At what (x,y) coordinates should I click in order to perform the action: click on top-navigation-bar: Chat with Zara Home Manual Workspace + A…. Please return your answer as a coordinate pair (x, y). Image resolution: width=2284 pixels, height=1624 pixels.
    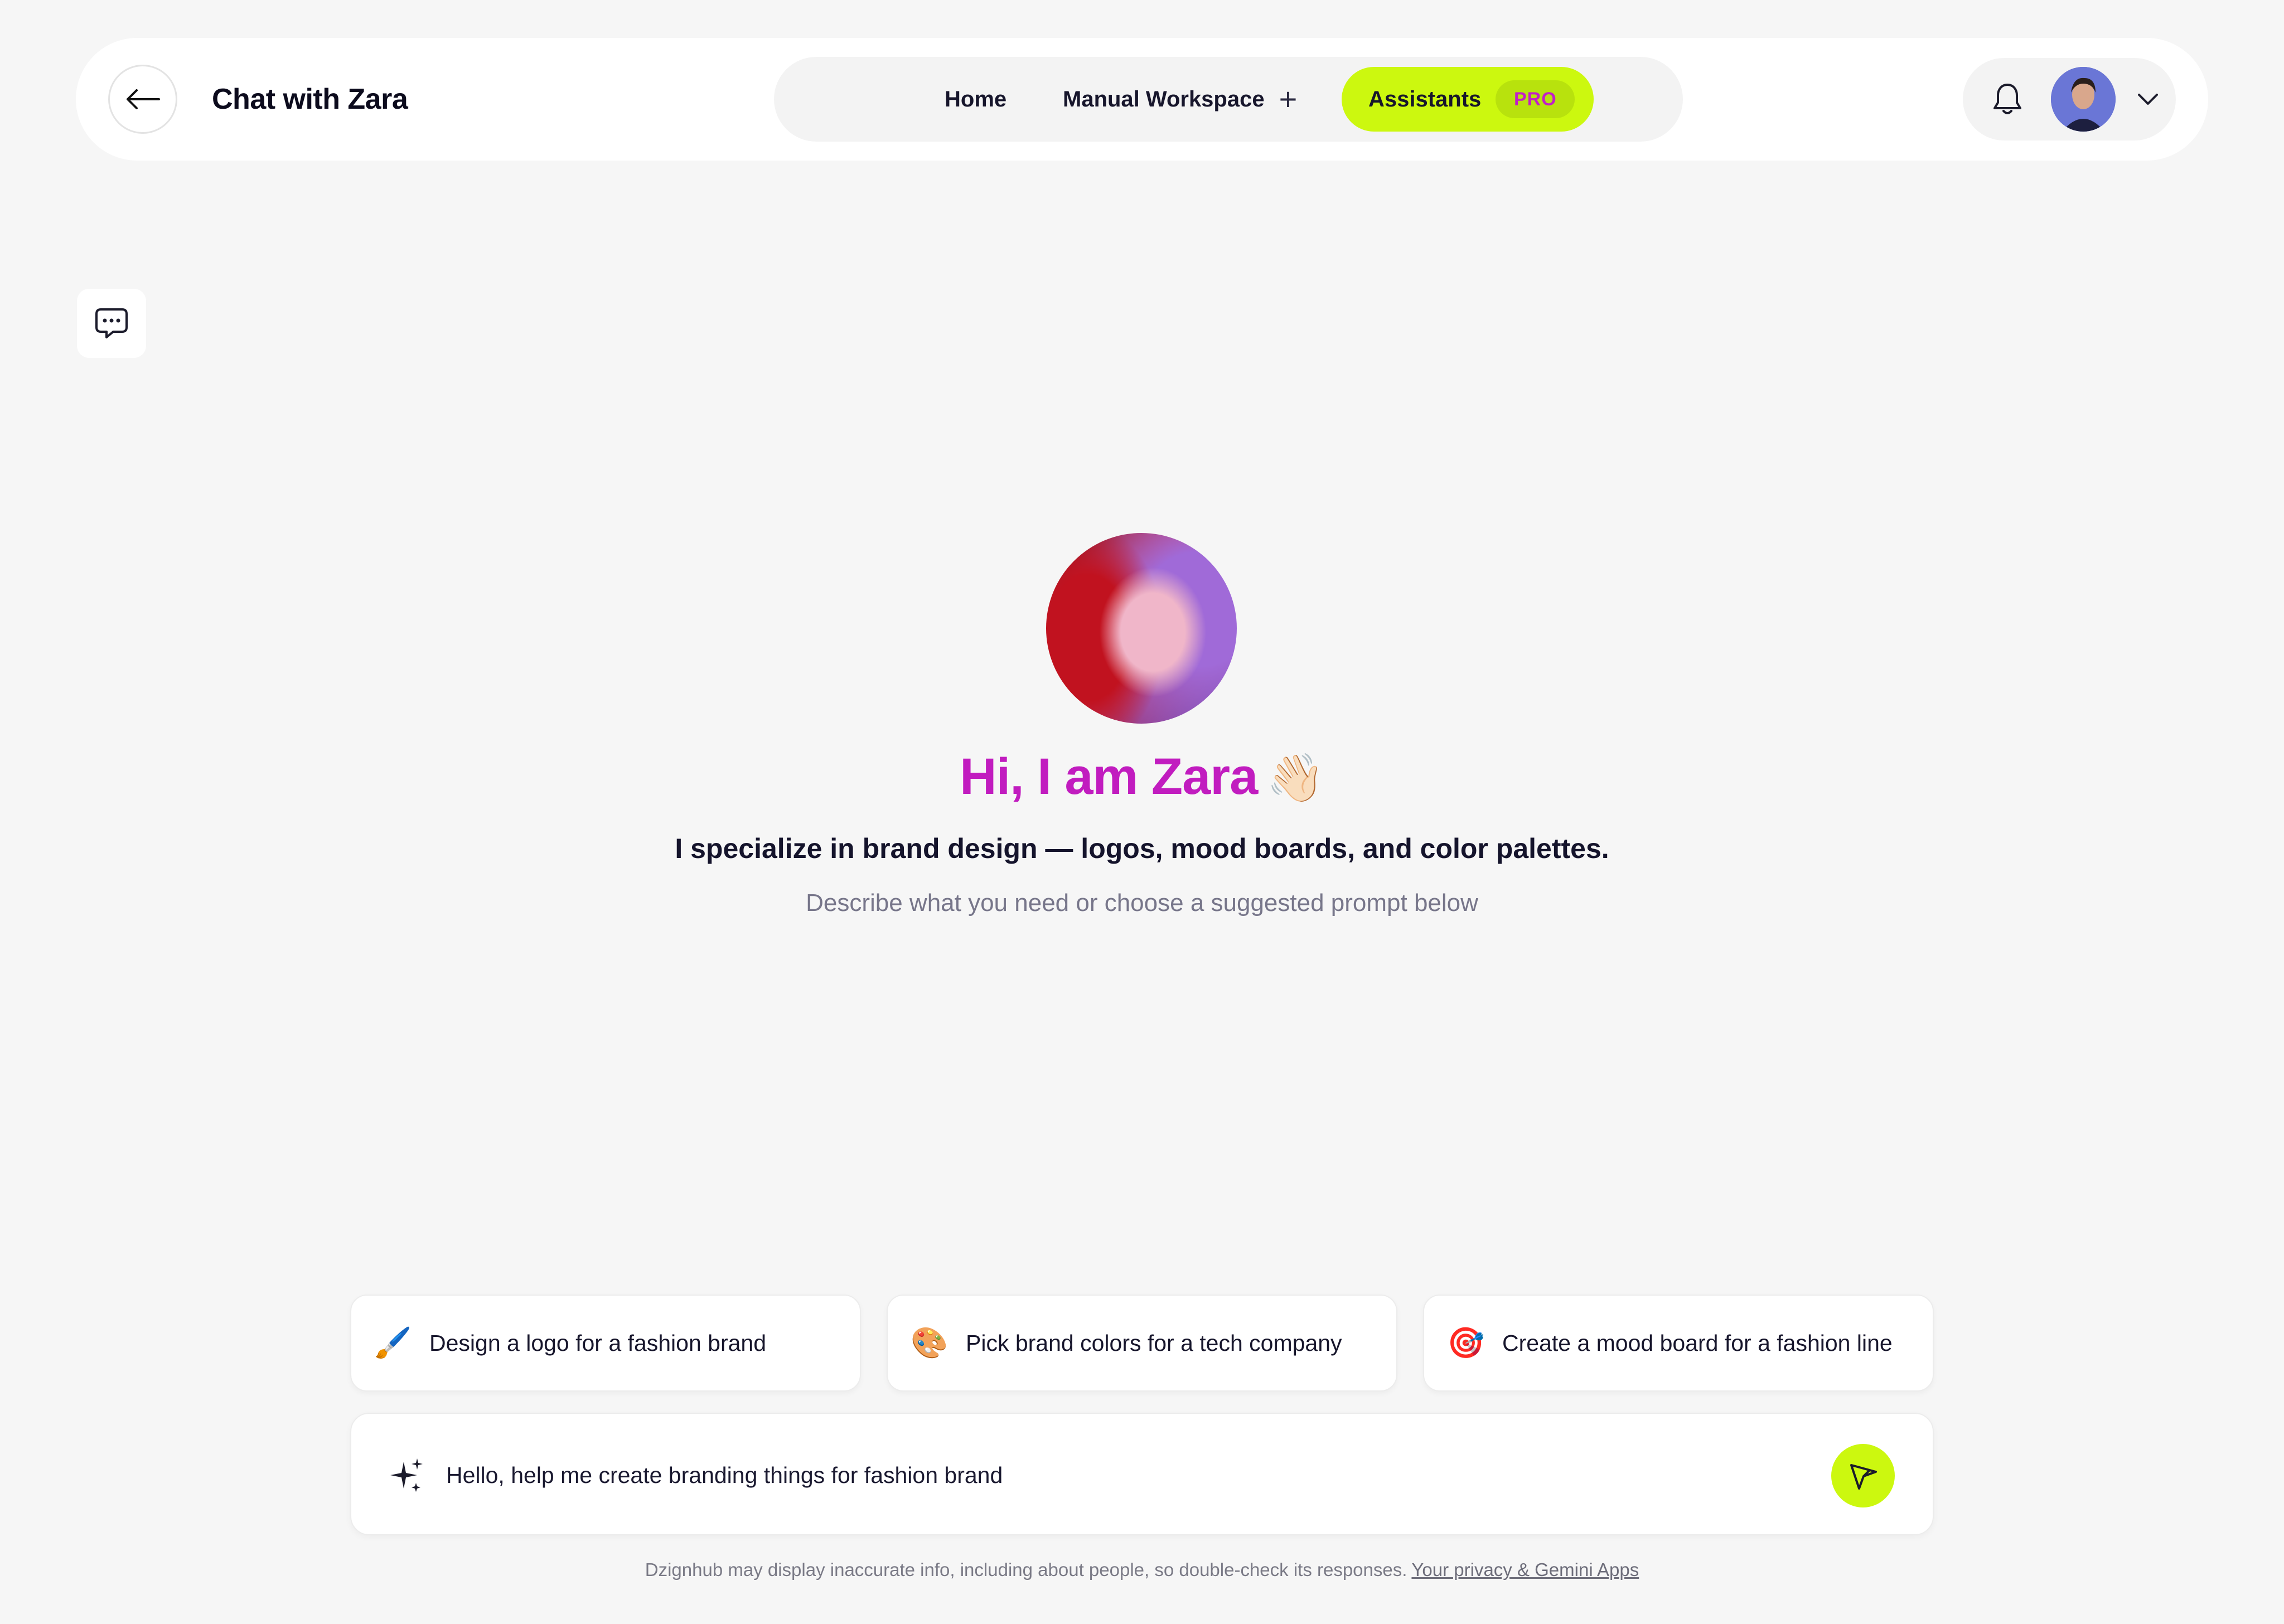
    Looking at the image, I should click on (1142, 99).